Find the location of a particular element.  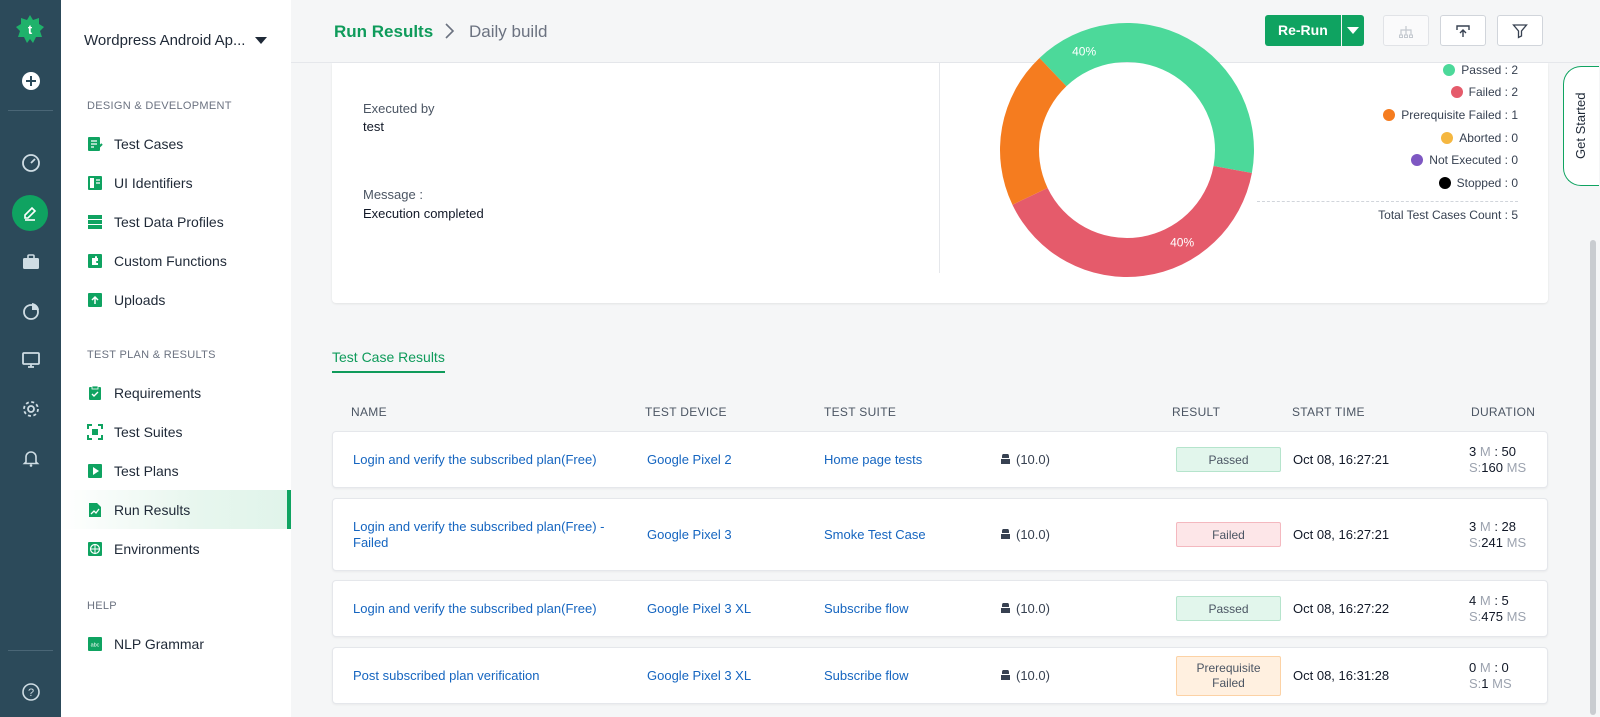

sidebar-item-run-results: Run Results is located at coordinates (176, 509).